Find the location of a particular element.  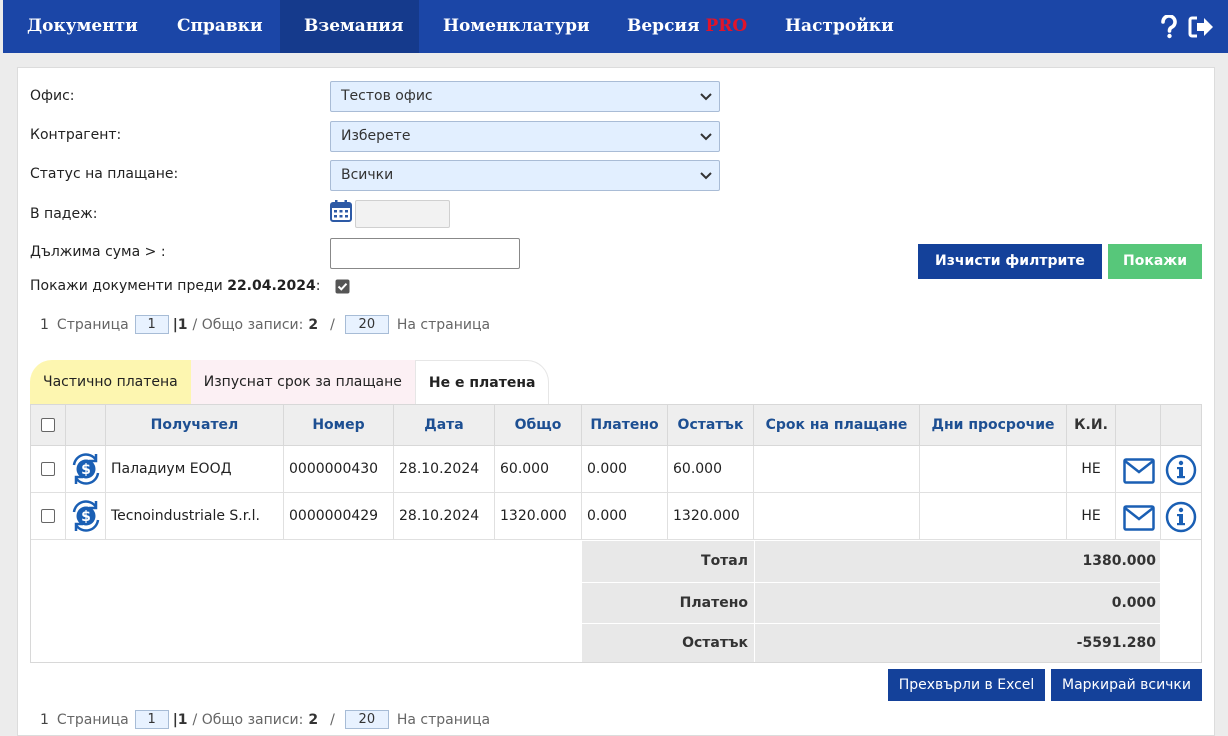

header-select-all-cell is located at coordinates (48, 425).